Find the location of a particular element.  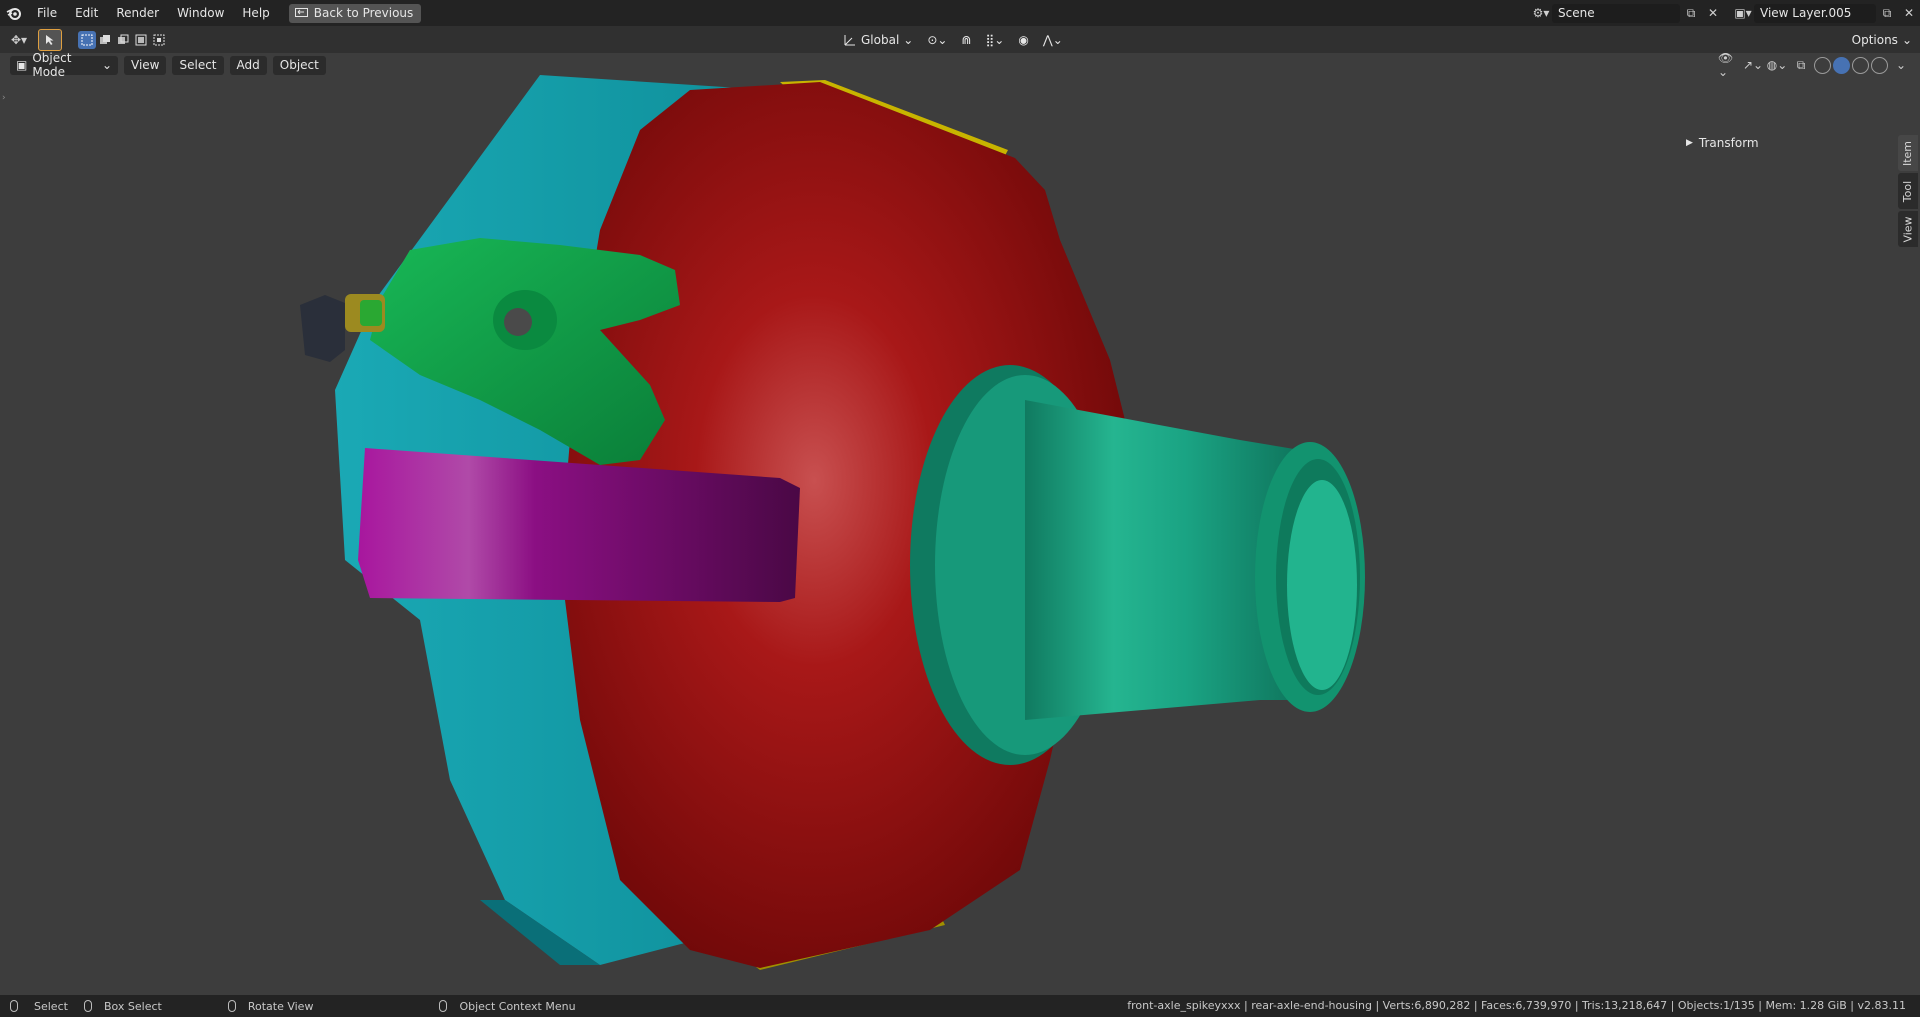

select-tool-icon is located at coordinates (50, 39).